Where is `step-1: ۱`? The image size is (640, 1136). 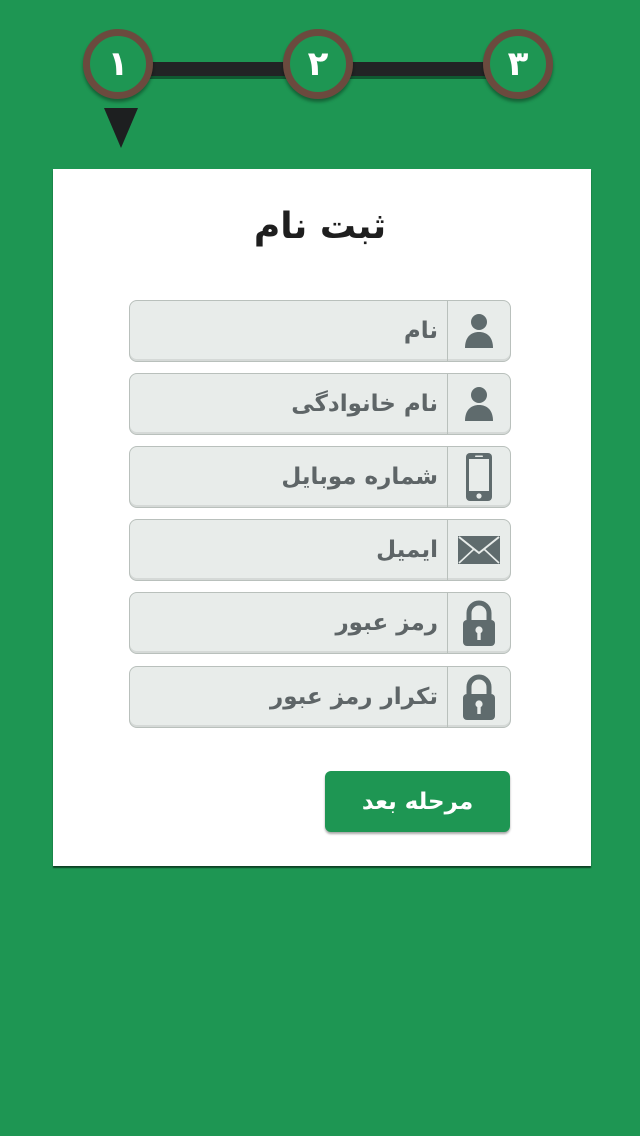
step-1: ۱ is located at coordinates (118, 64).